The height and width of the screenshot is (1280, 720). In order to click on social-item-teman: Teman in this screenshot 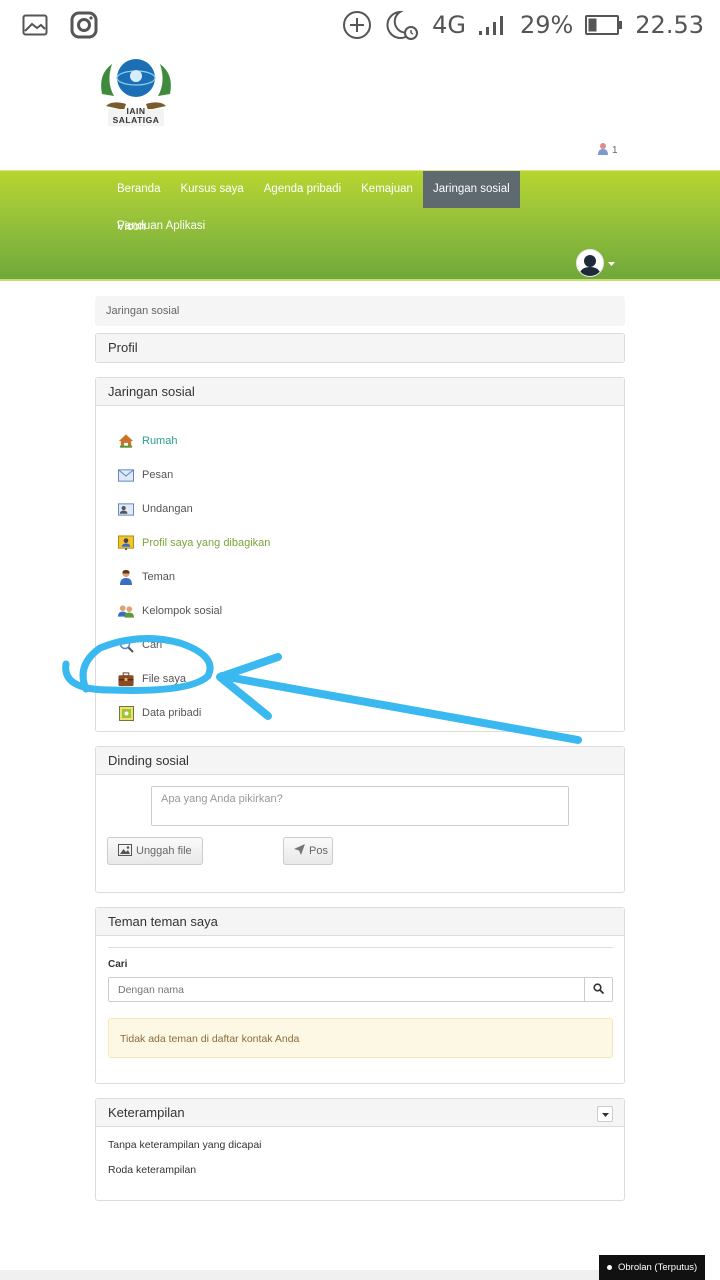, I will do `click(371, 577)`.